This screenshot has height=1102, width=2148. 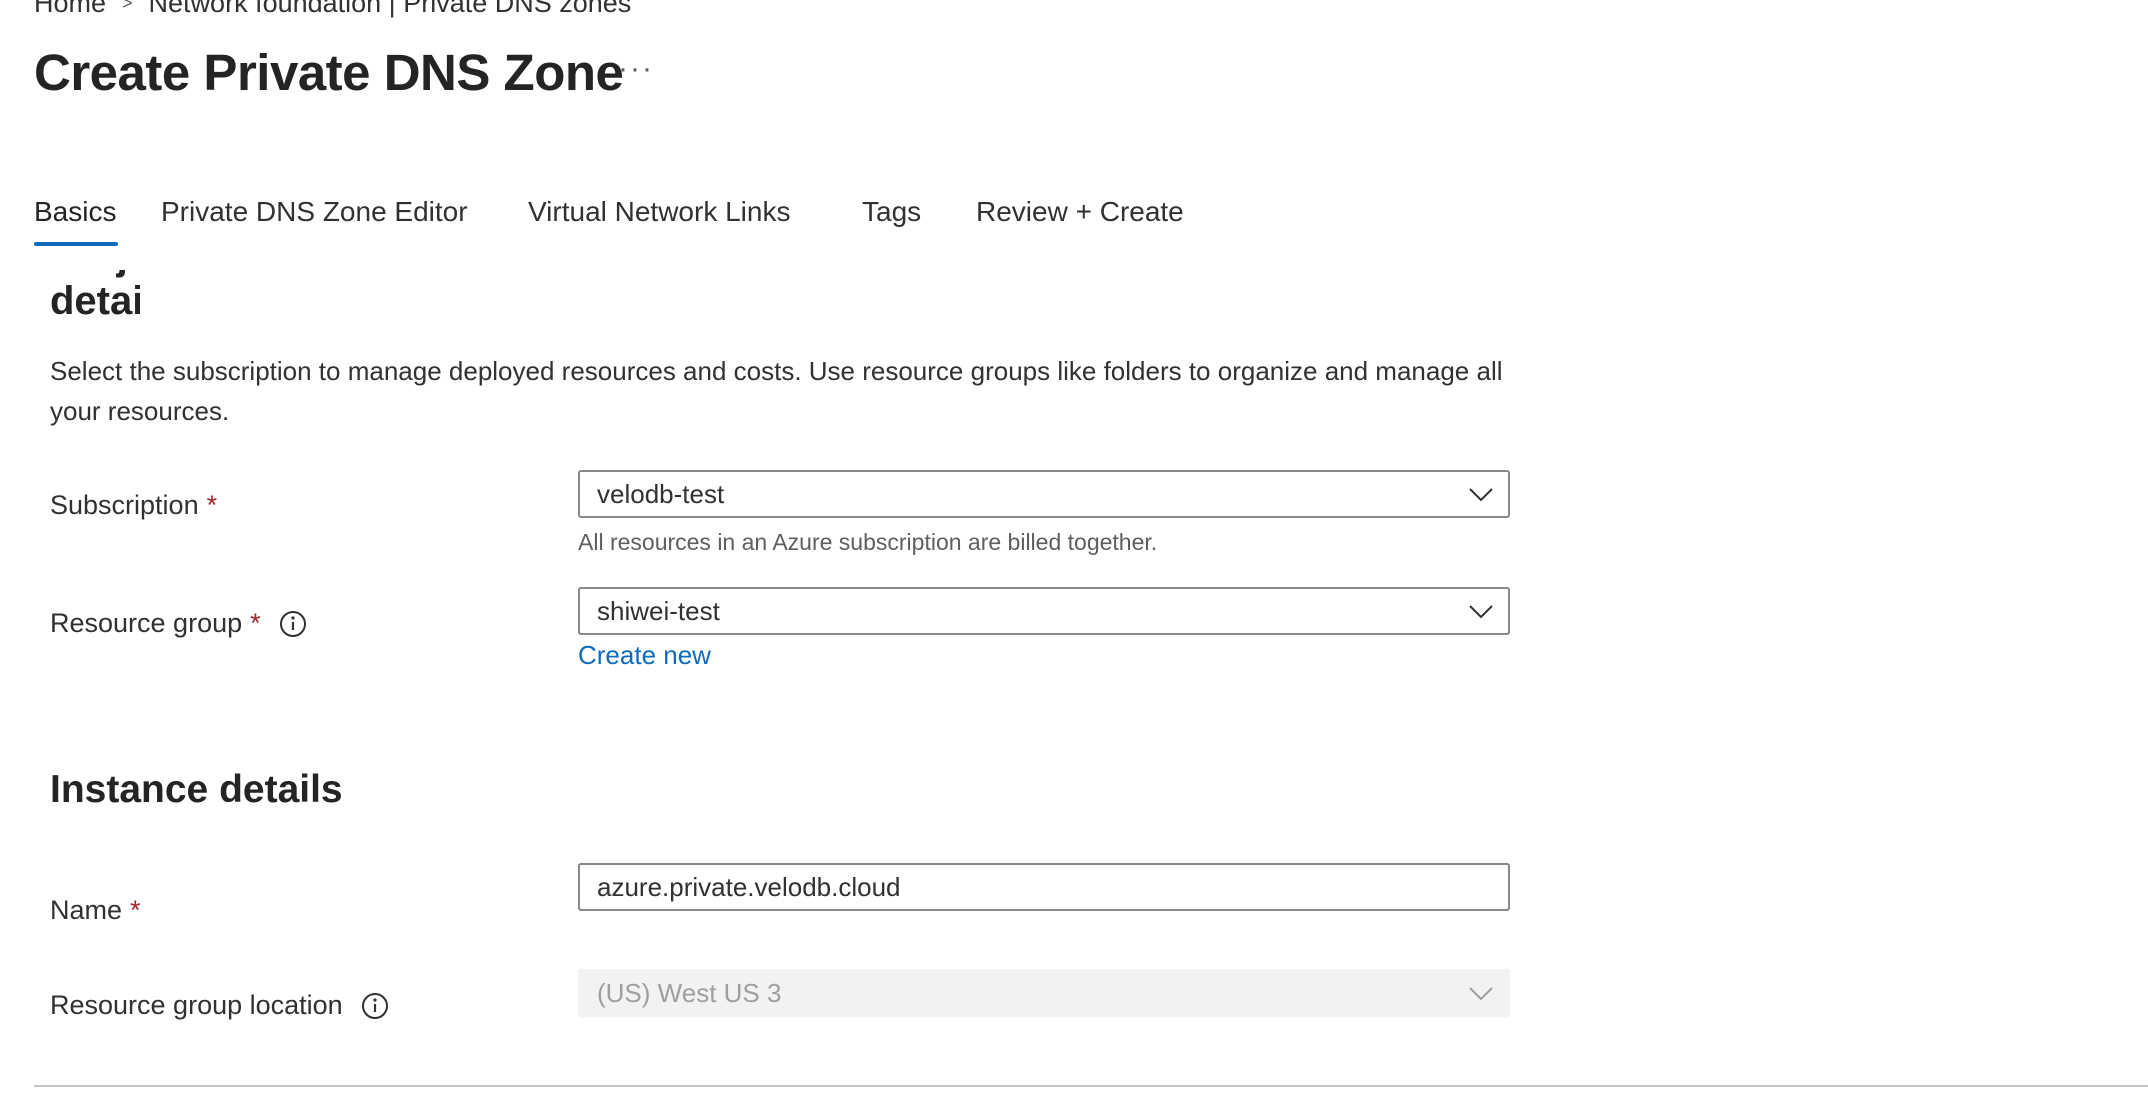 What do you see at coordinates (1044, 887) in the screenshot?
I see `name-input` at bounding box center [1044, 887].